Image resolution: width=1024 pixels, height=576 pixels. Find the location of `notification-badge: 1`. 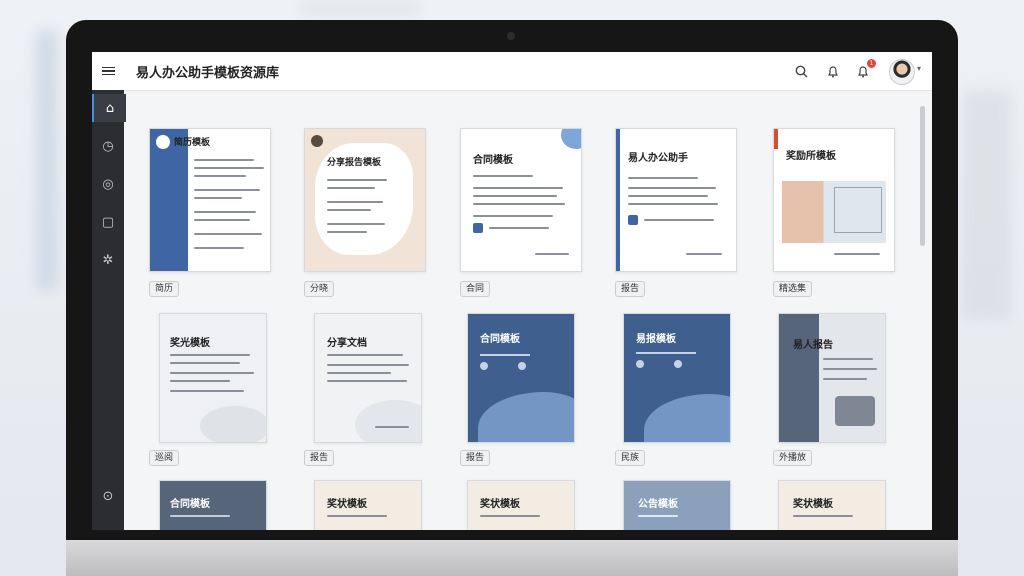

notification-badge: 1 is located at coordinates (871, 63).